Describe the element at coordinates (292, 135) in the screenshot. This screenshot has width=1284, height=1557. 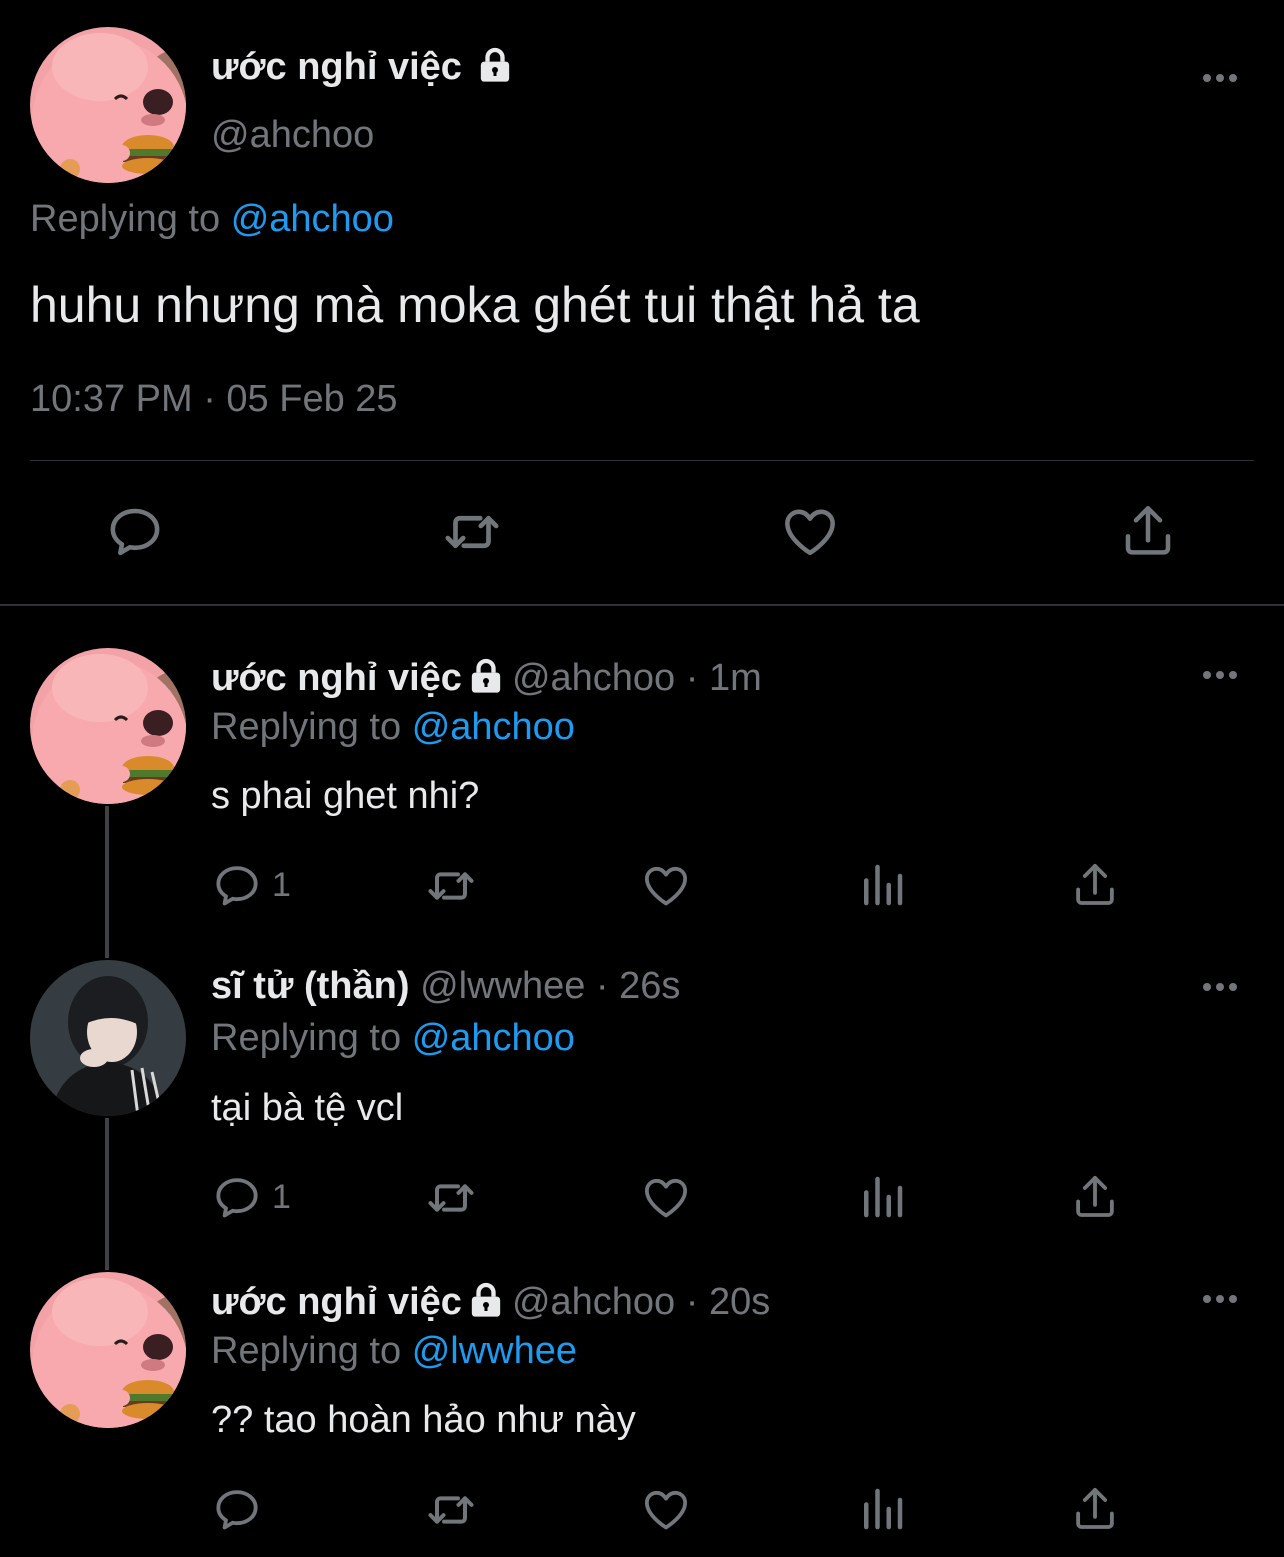
I see `handle: @ahchoo` at that location.